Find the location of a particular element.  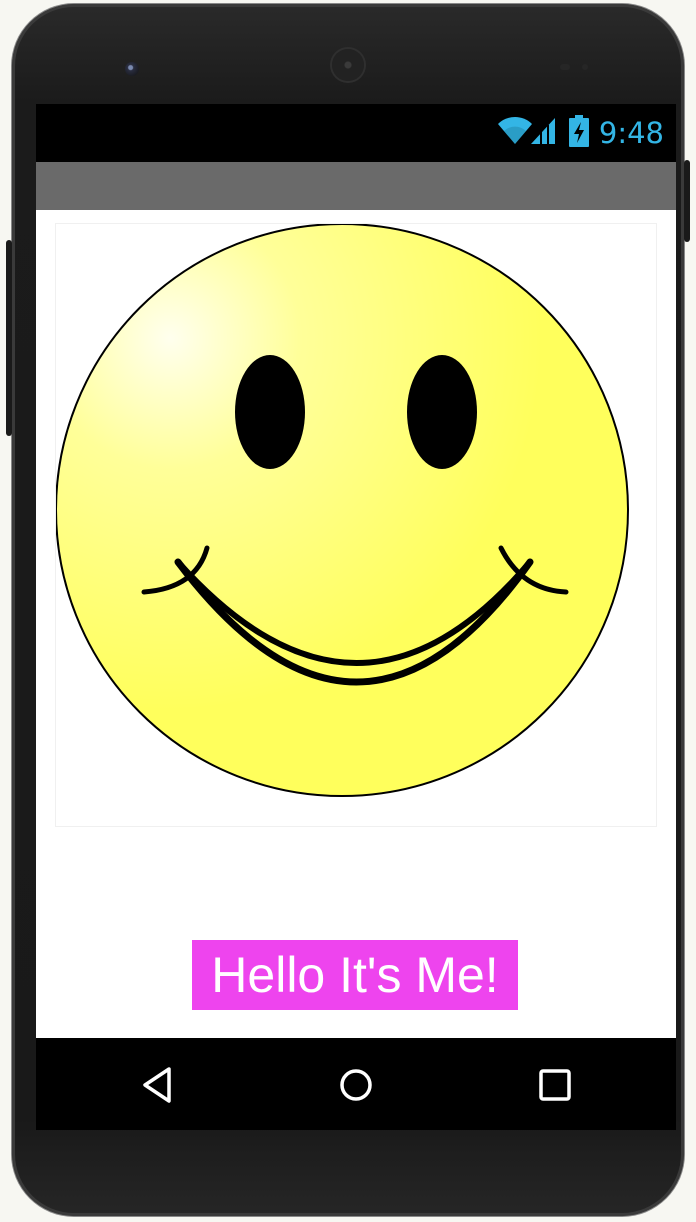

status-time: 9:48 is located at coordinates (631, 133).